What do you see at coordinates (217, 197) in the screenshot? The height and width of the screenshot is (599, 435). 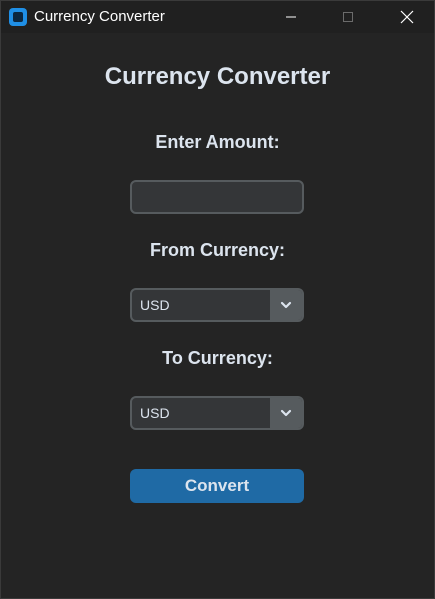 I see `amount-input` at bounding box center [217, 197].